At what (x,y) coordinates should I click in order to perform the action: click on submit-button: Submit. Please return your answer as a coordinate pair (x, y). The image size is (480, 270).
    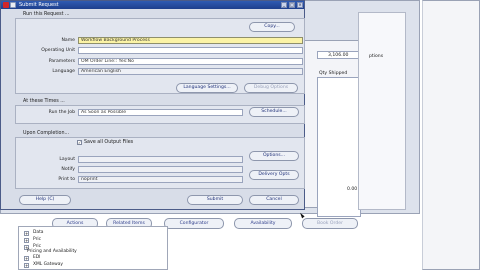
    Looking at the image, I should click on (215, 200).